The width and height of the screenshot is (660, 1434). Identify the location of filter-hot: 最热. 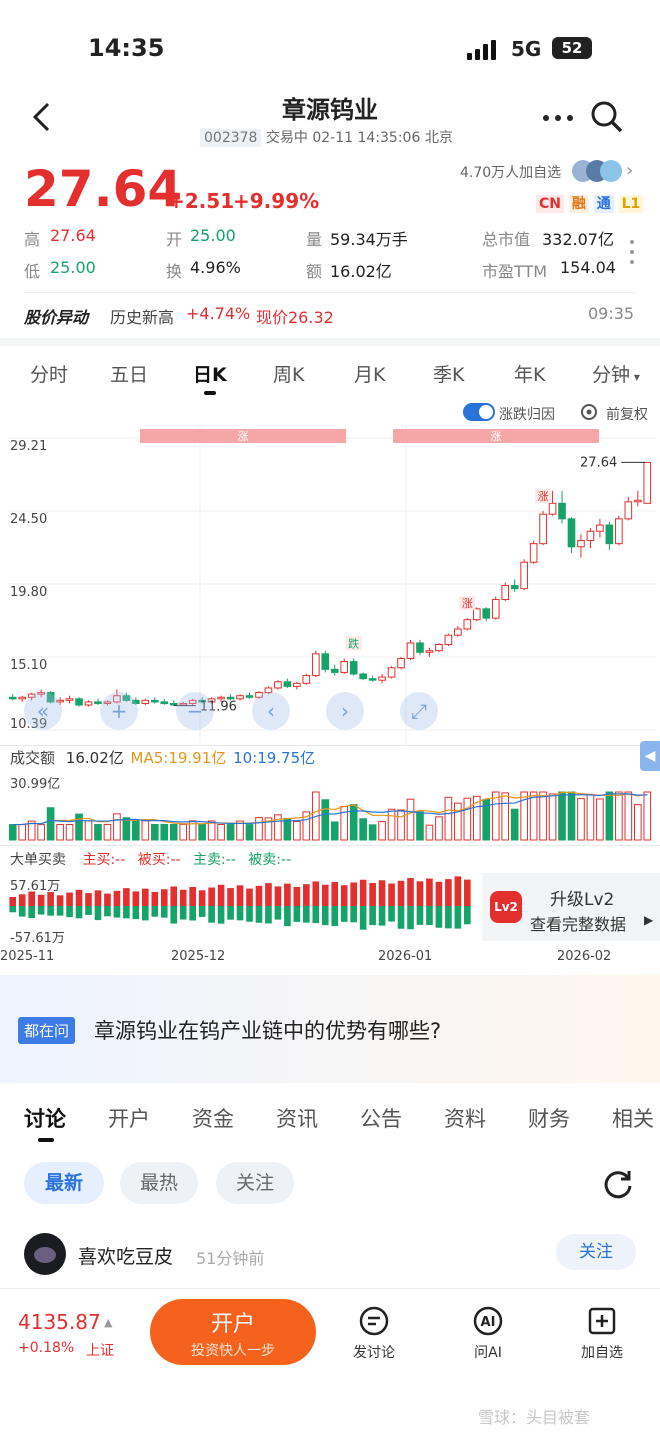
(159, 1183).